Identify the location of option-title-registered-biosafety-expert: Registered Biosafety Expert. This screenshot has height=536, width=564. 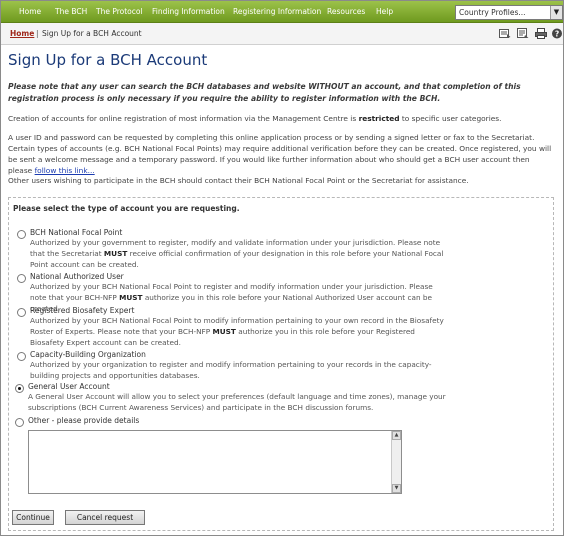
(82, 310).